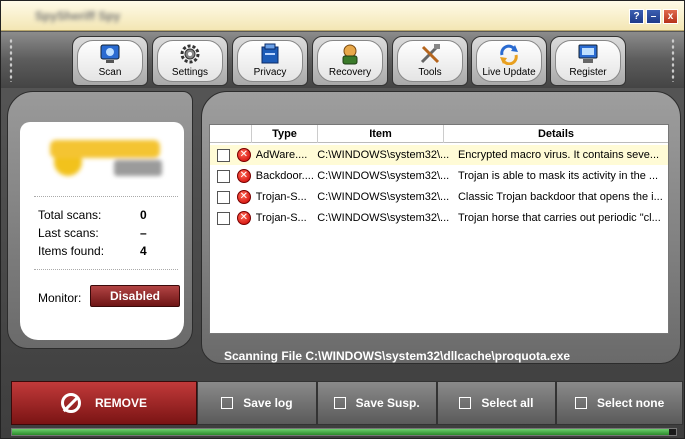 The height and width of the screenshot is (439, 685). I want to click on tab-tools-face: Tools, so click(430, 61).